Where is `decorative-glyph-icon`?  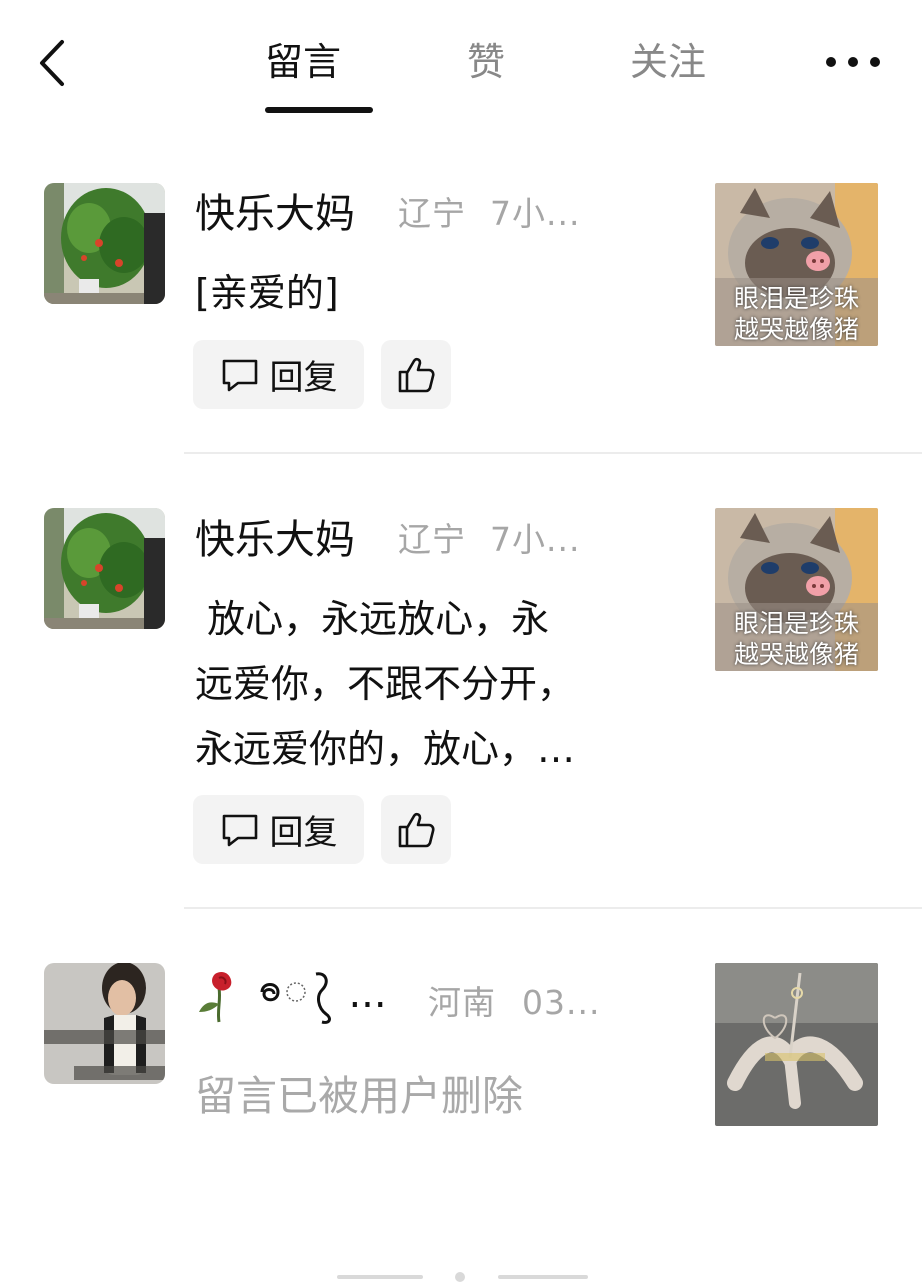 decorative-glyph-icon is located at coordinates (295, 998).